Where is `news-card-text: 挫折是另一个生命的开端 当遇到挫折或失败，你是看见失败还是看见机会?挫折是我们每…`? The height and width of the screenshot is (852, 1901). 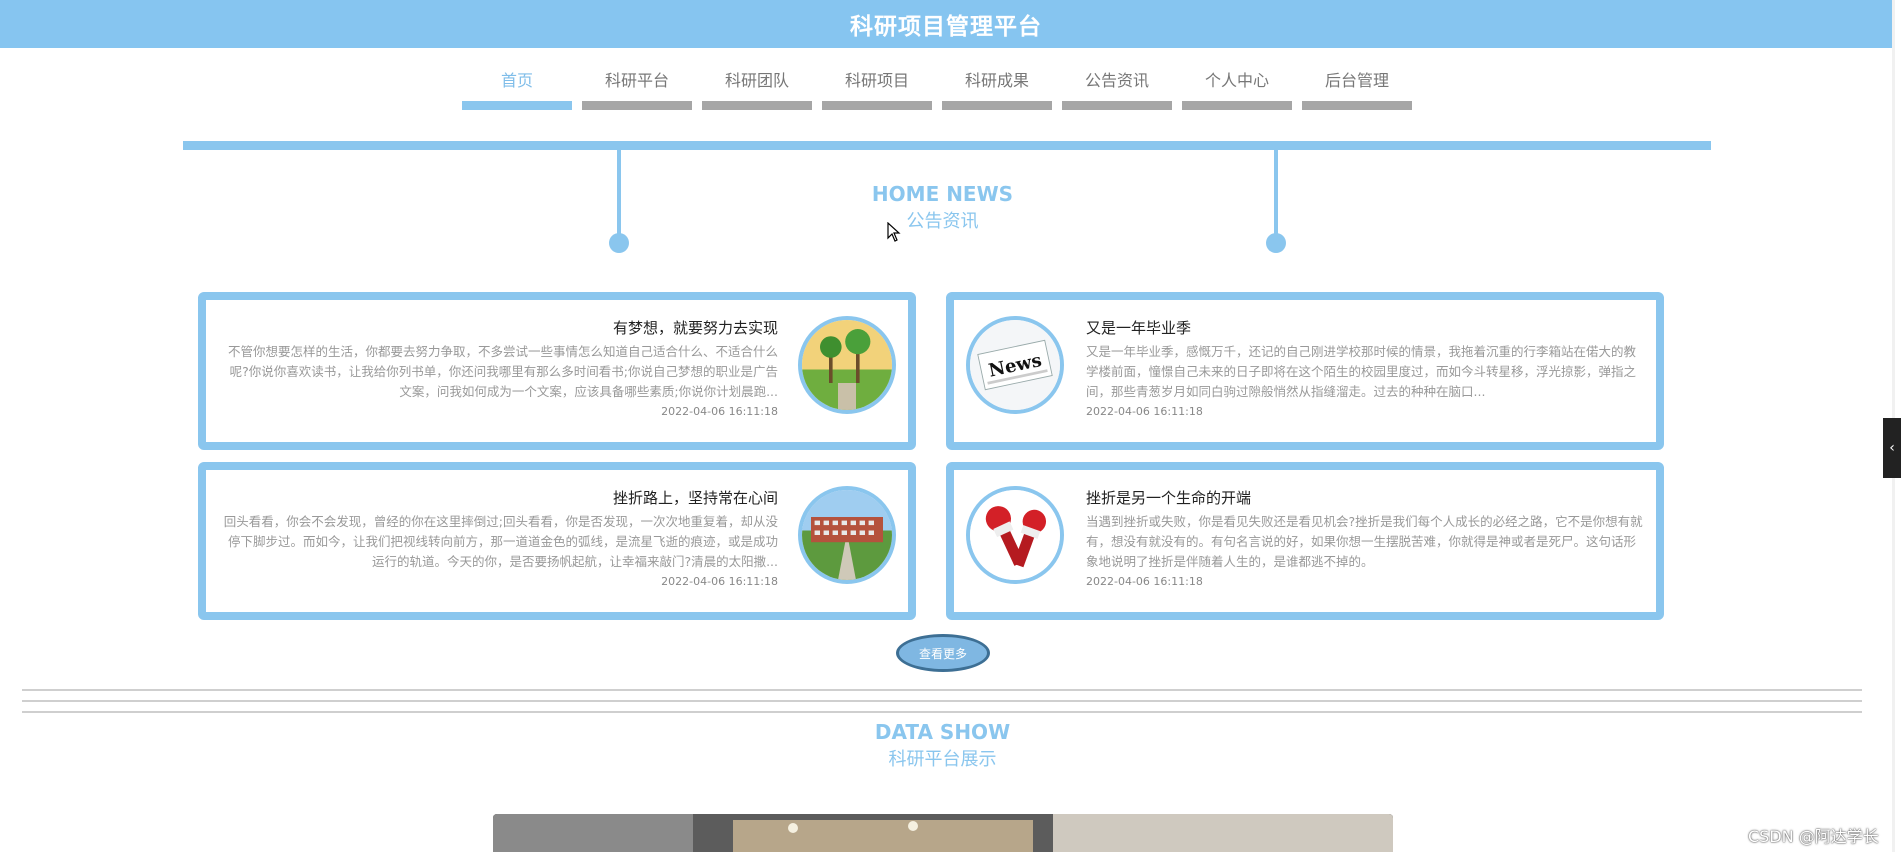
news-card-text: 挫折是另一个生命的开端 当遇到挫折或失败，你是看见失败还是看见机会?挫折是我们每… is located at coordinates (1366, 537).